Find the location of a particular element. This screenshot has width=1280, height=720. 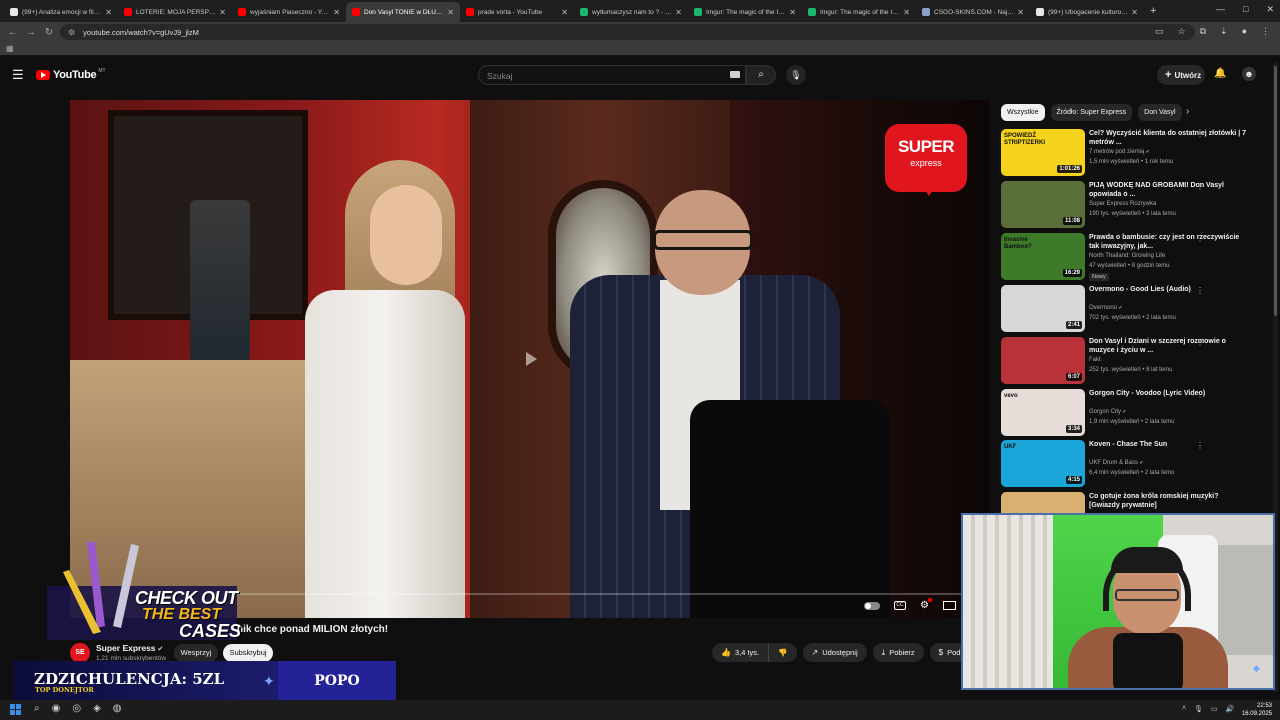

tray-chevron-icon: ˄ is located at coordinates (1184, 709).